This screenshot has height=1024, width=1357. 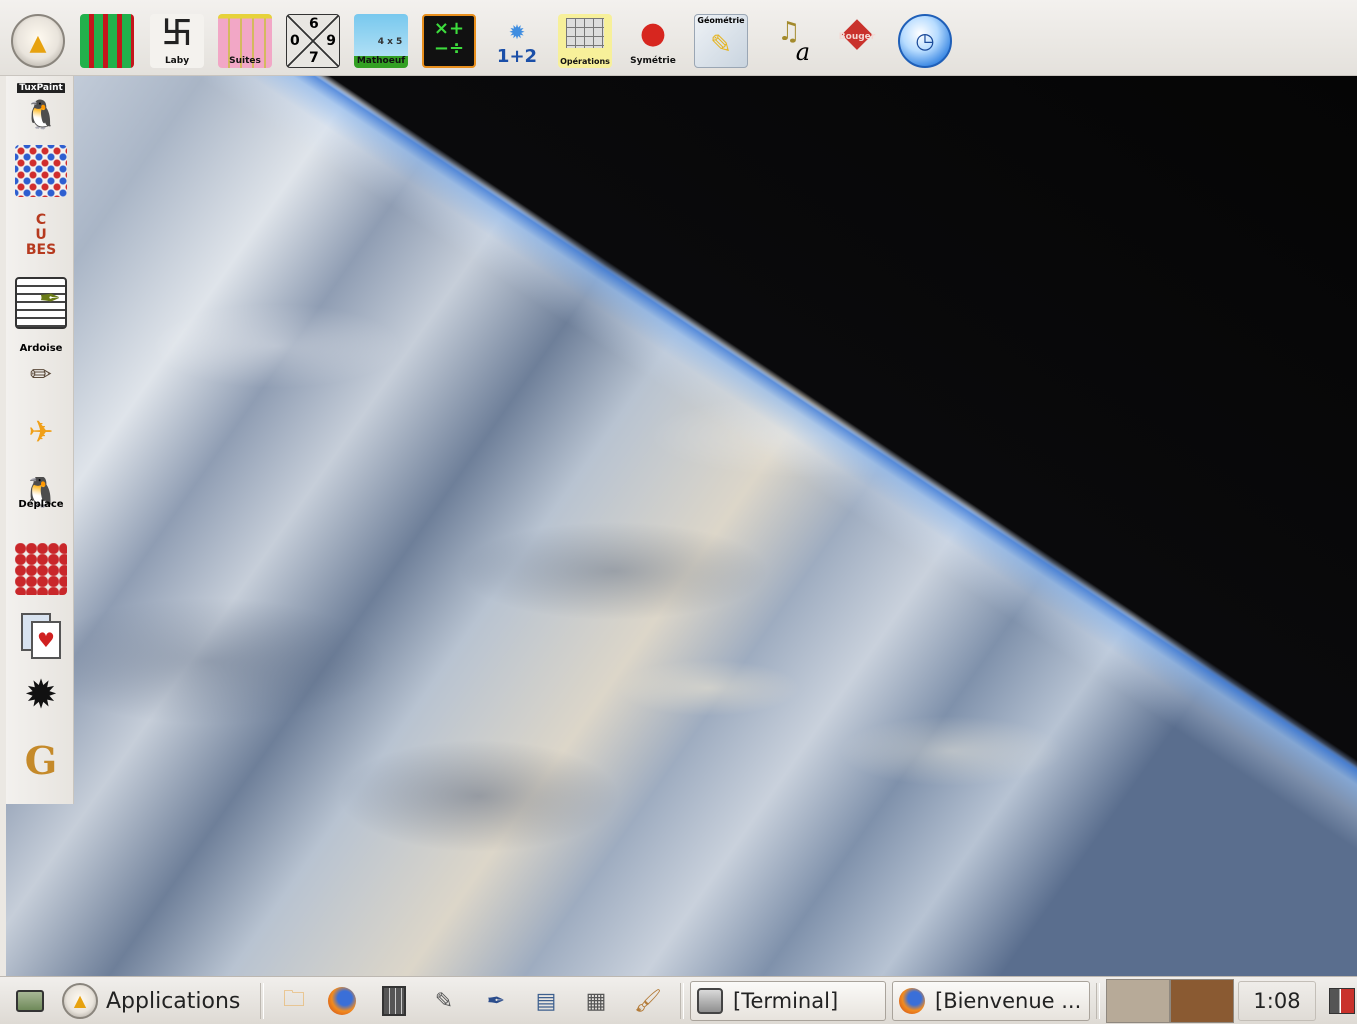 What do you see at coordinates (314, 24) in the screenshot?
I see `number-top: 6` at bounding box center [314, 24].